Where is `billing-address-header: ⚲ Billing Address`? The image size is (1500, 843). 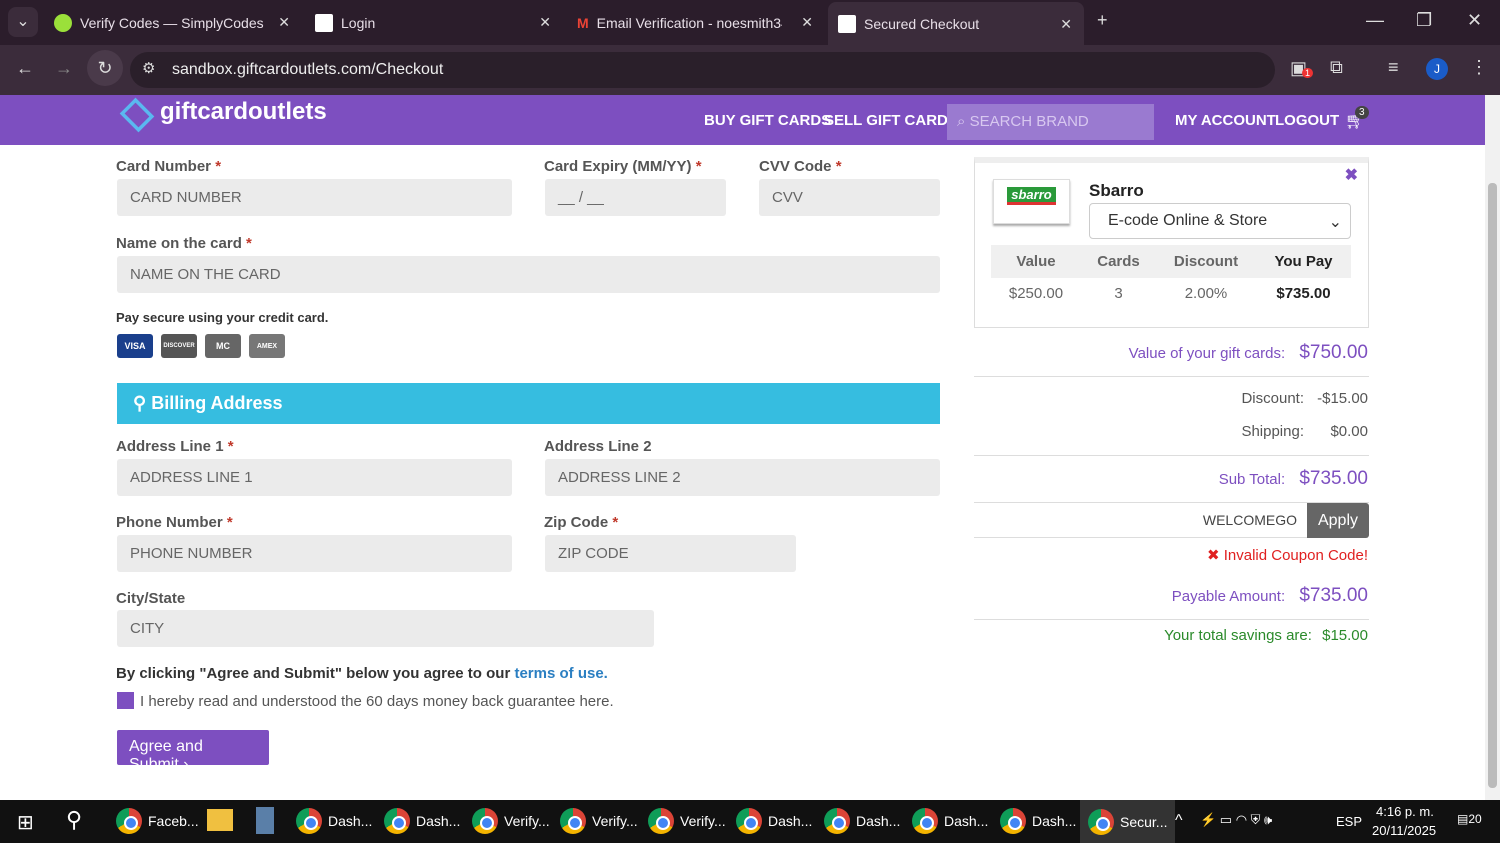 billing-address-header: ⚲ Billing Address is located at coordinates (528, 403).